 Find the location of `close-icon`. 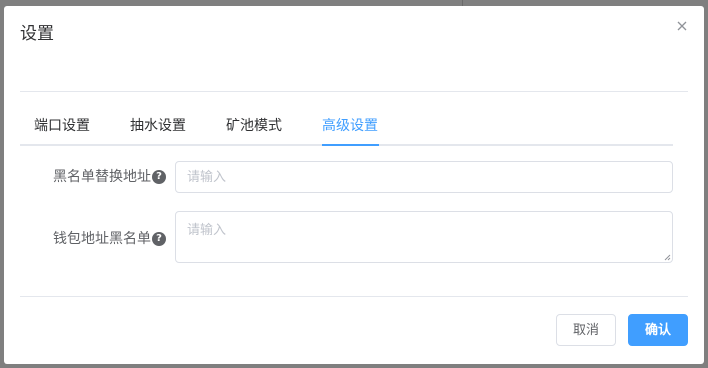

close-icon is located at coordinates (682, 26).